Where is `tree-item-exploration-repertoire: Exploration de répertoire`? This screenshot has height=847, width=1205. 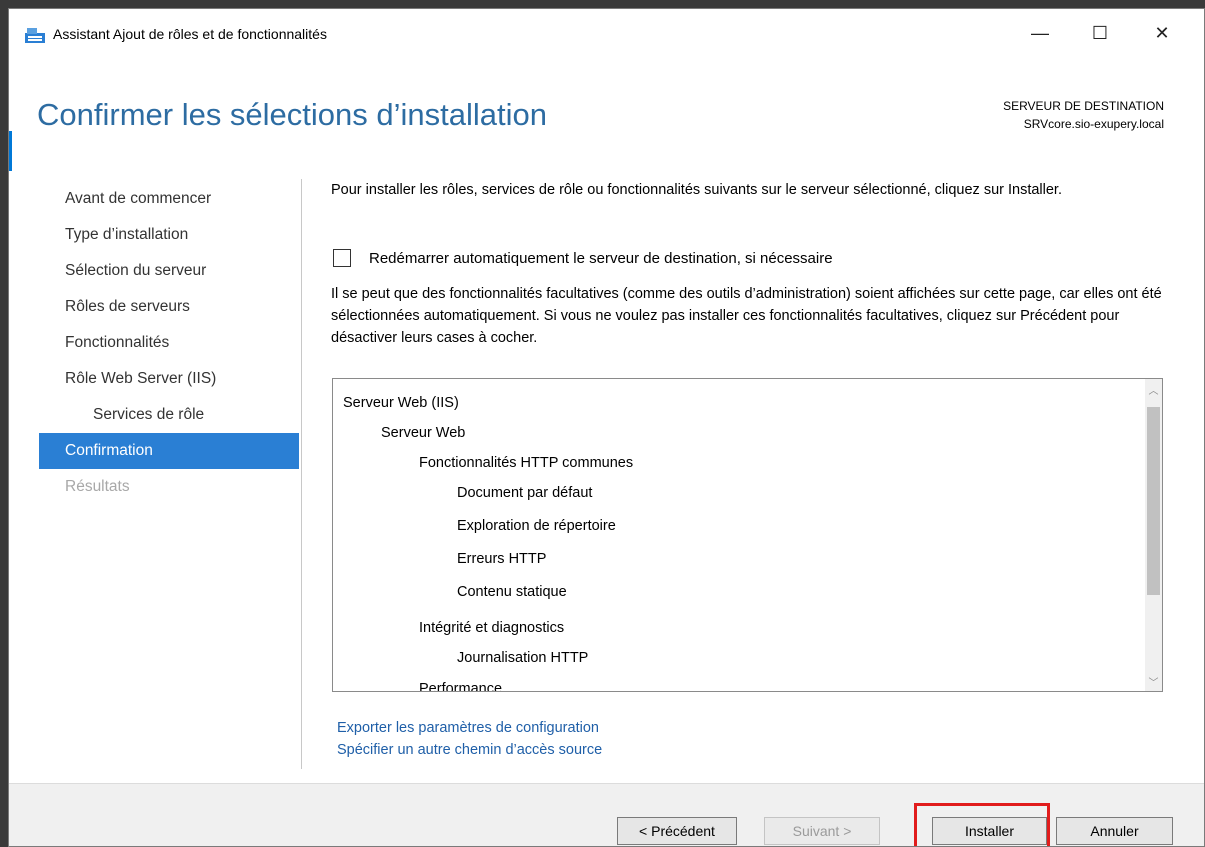
tree-item-exploration-repertoire: Exploration de répertoire is located at coordinates (536, 526).